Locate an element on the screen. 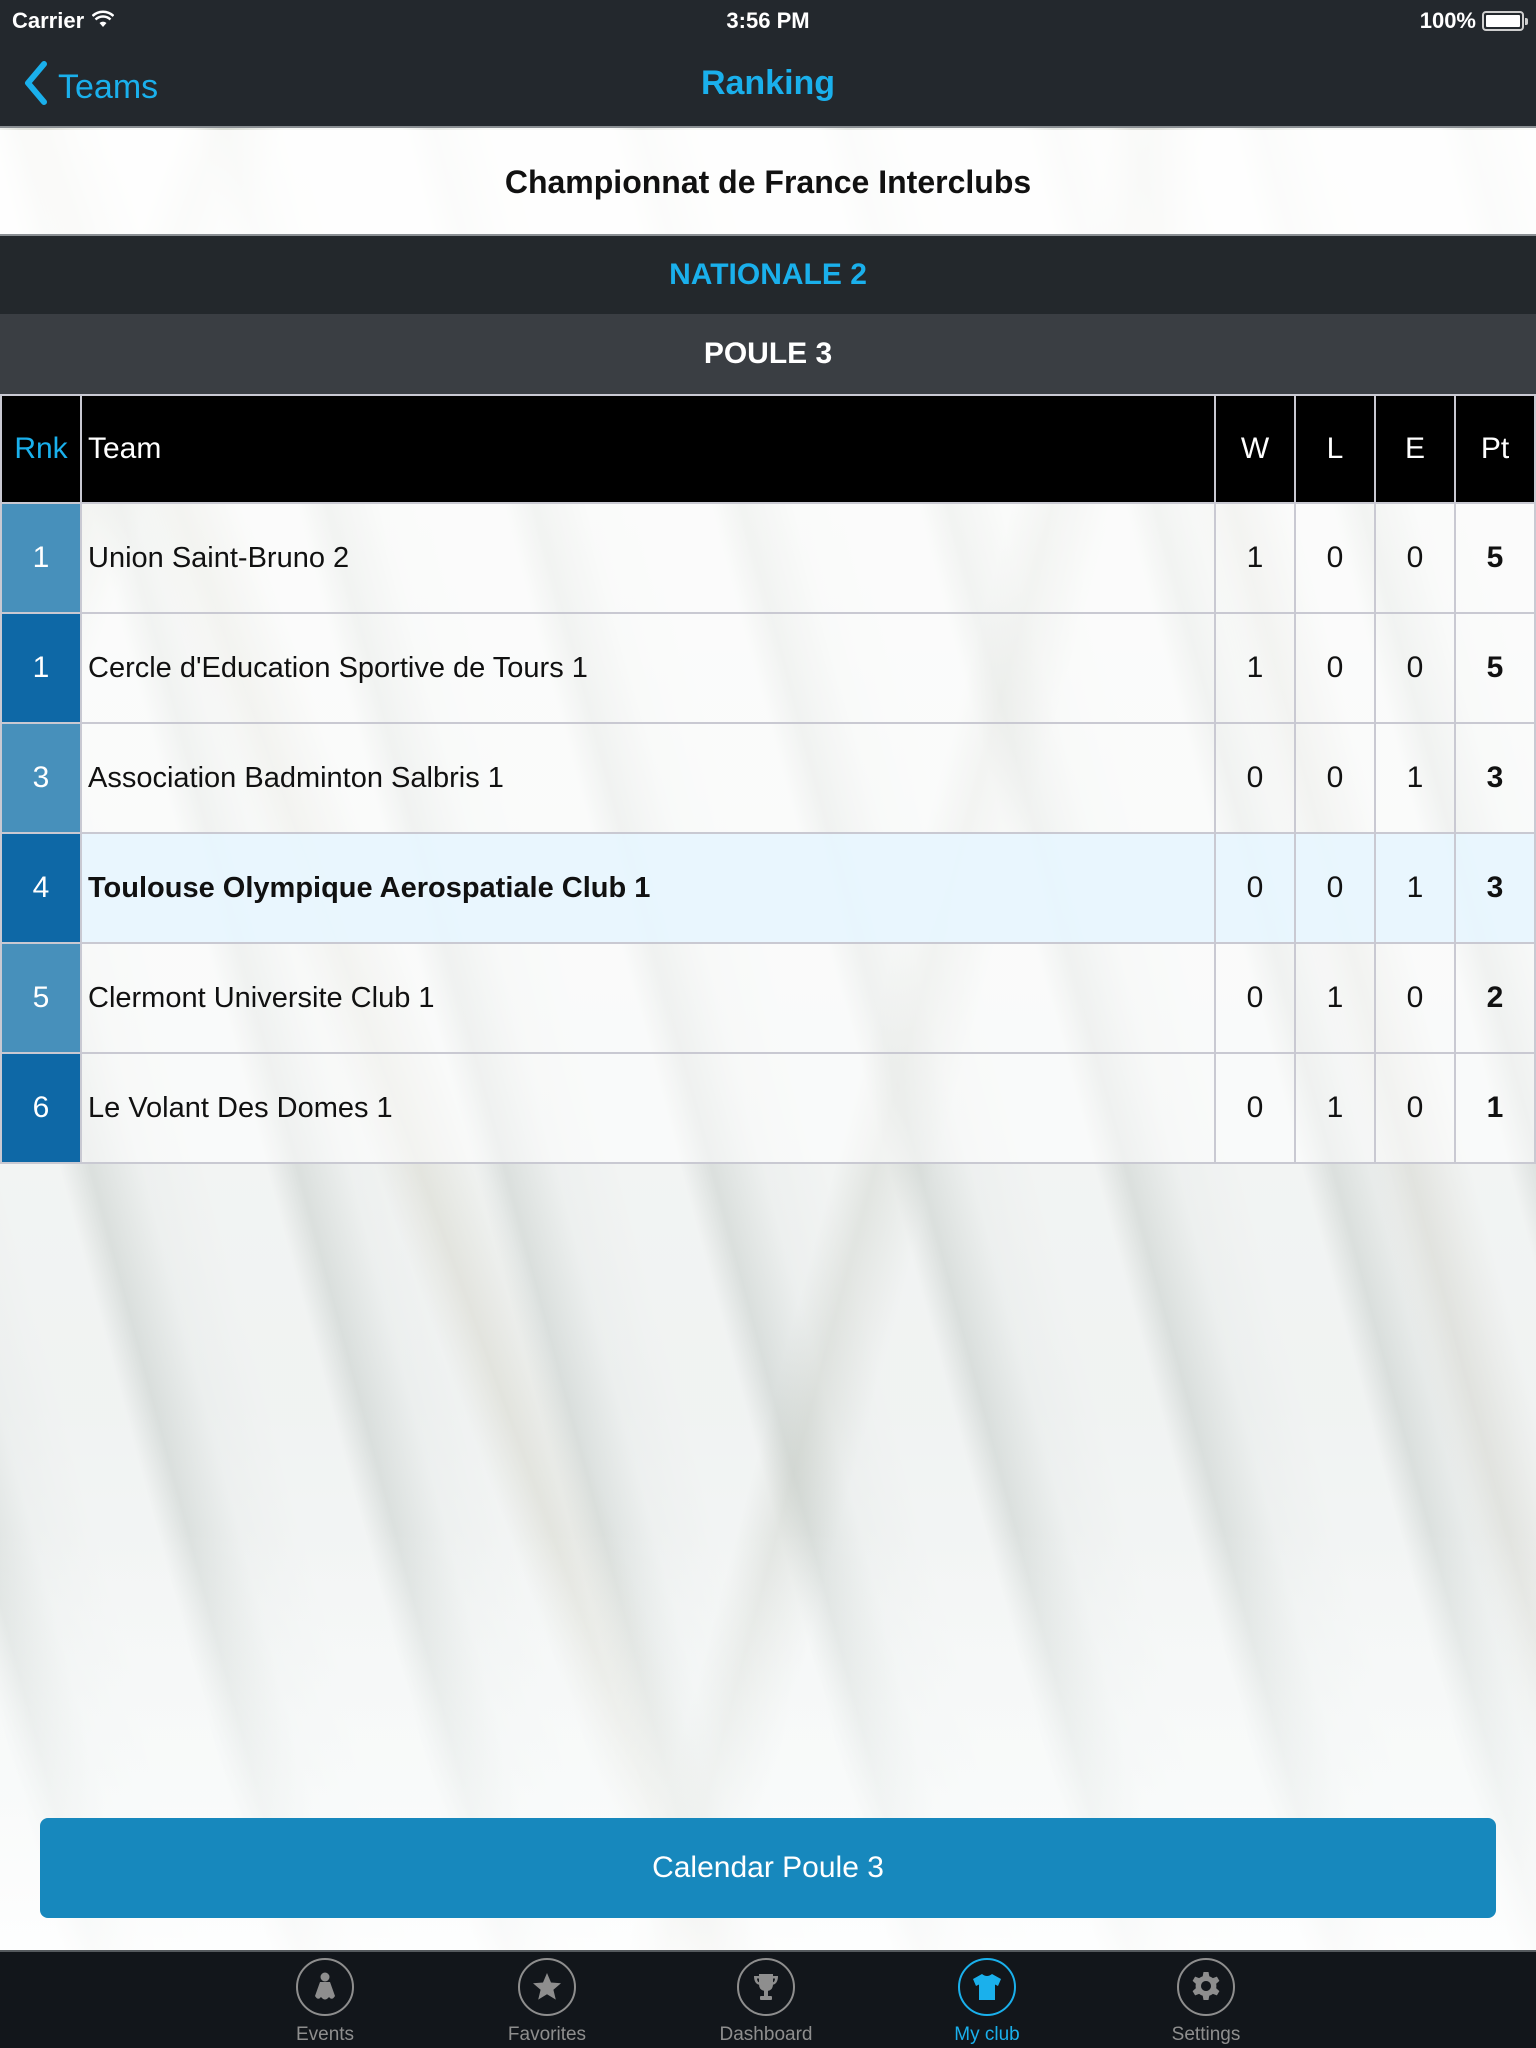 Image resolution: width=1536 pixels, height=2048 pixels. tab-label: My club is located at coordinates (987, 2034).